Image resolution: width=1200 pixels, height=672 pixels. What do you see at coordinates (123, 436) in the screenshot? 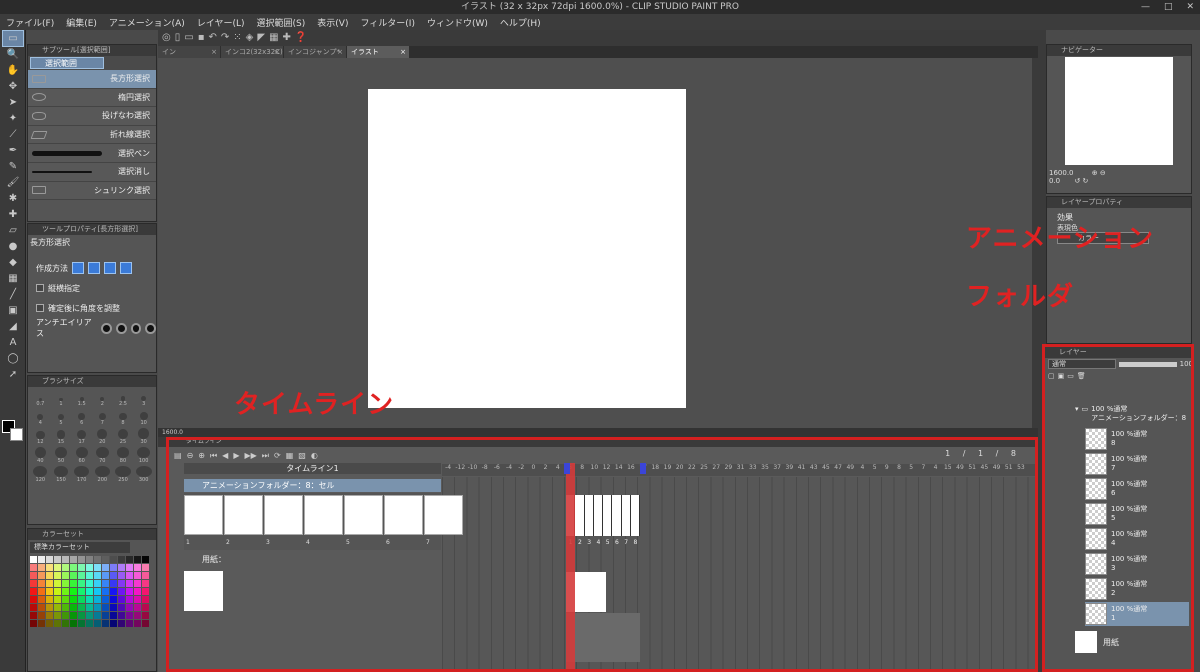
I see `brush-size-cell: 25` at bounding box center [123, 436].